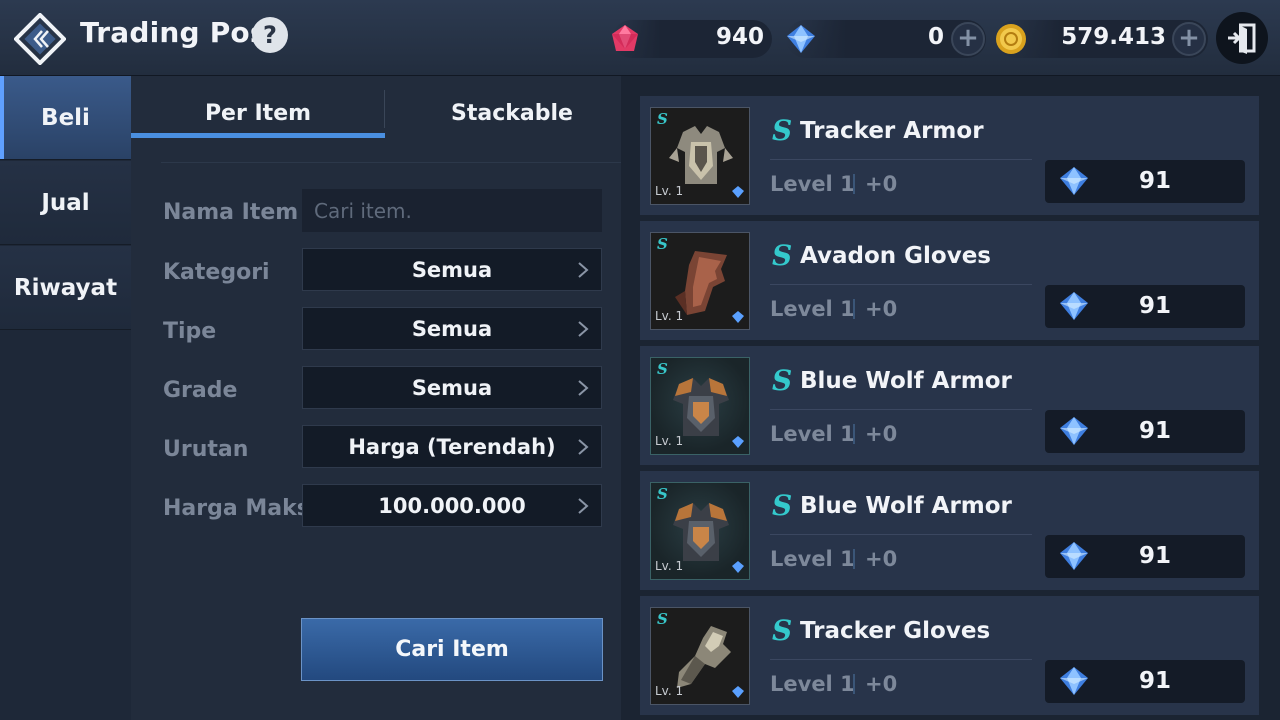 Image resolution: width=1280 pixels, height=720 pixels. What do you see at coordinates (625, 39) in the screenshot?
I see `red-gem-icon` at bounding box center [625, 39].